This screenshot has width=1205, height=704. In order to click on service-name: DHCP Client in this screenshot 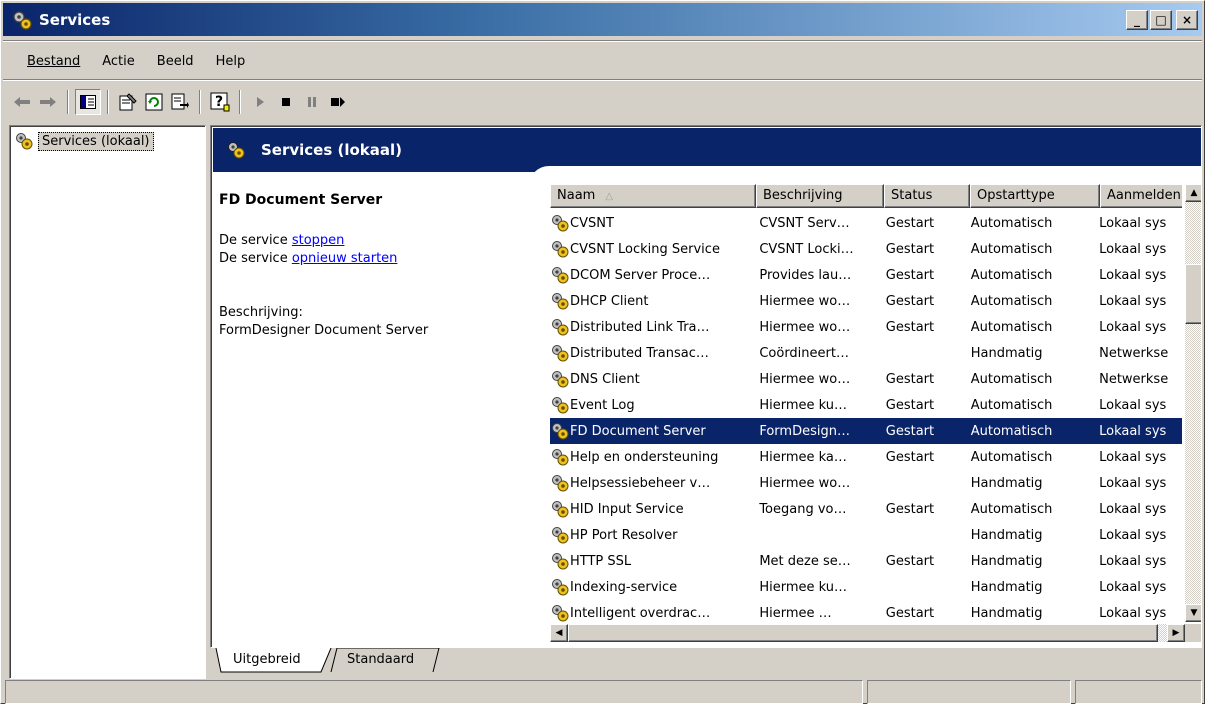, I will do `click(609, 301)`.